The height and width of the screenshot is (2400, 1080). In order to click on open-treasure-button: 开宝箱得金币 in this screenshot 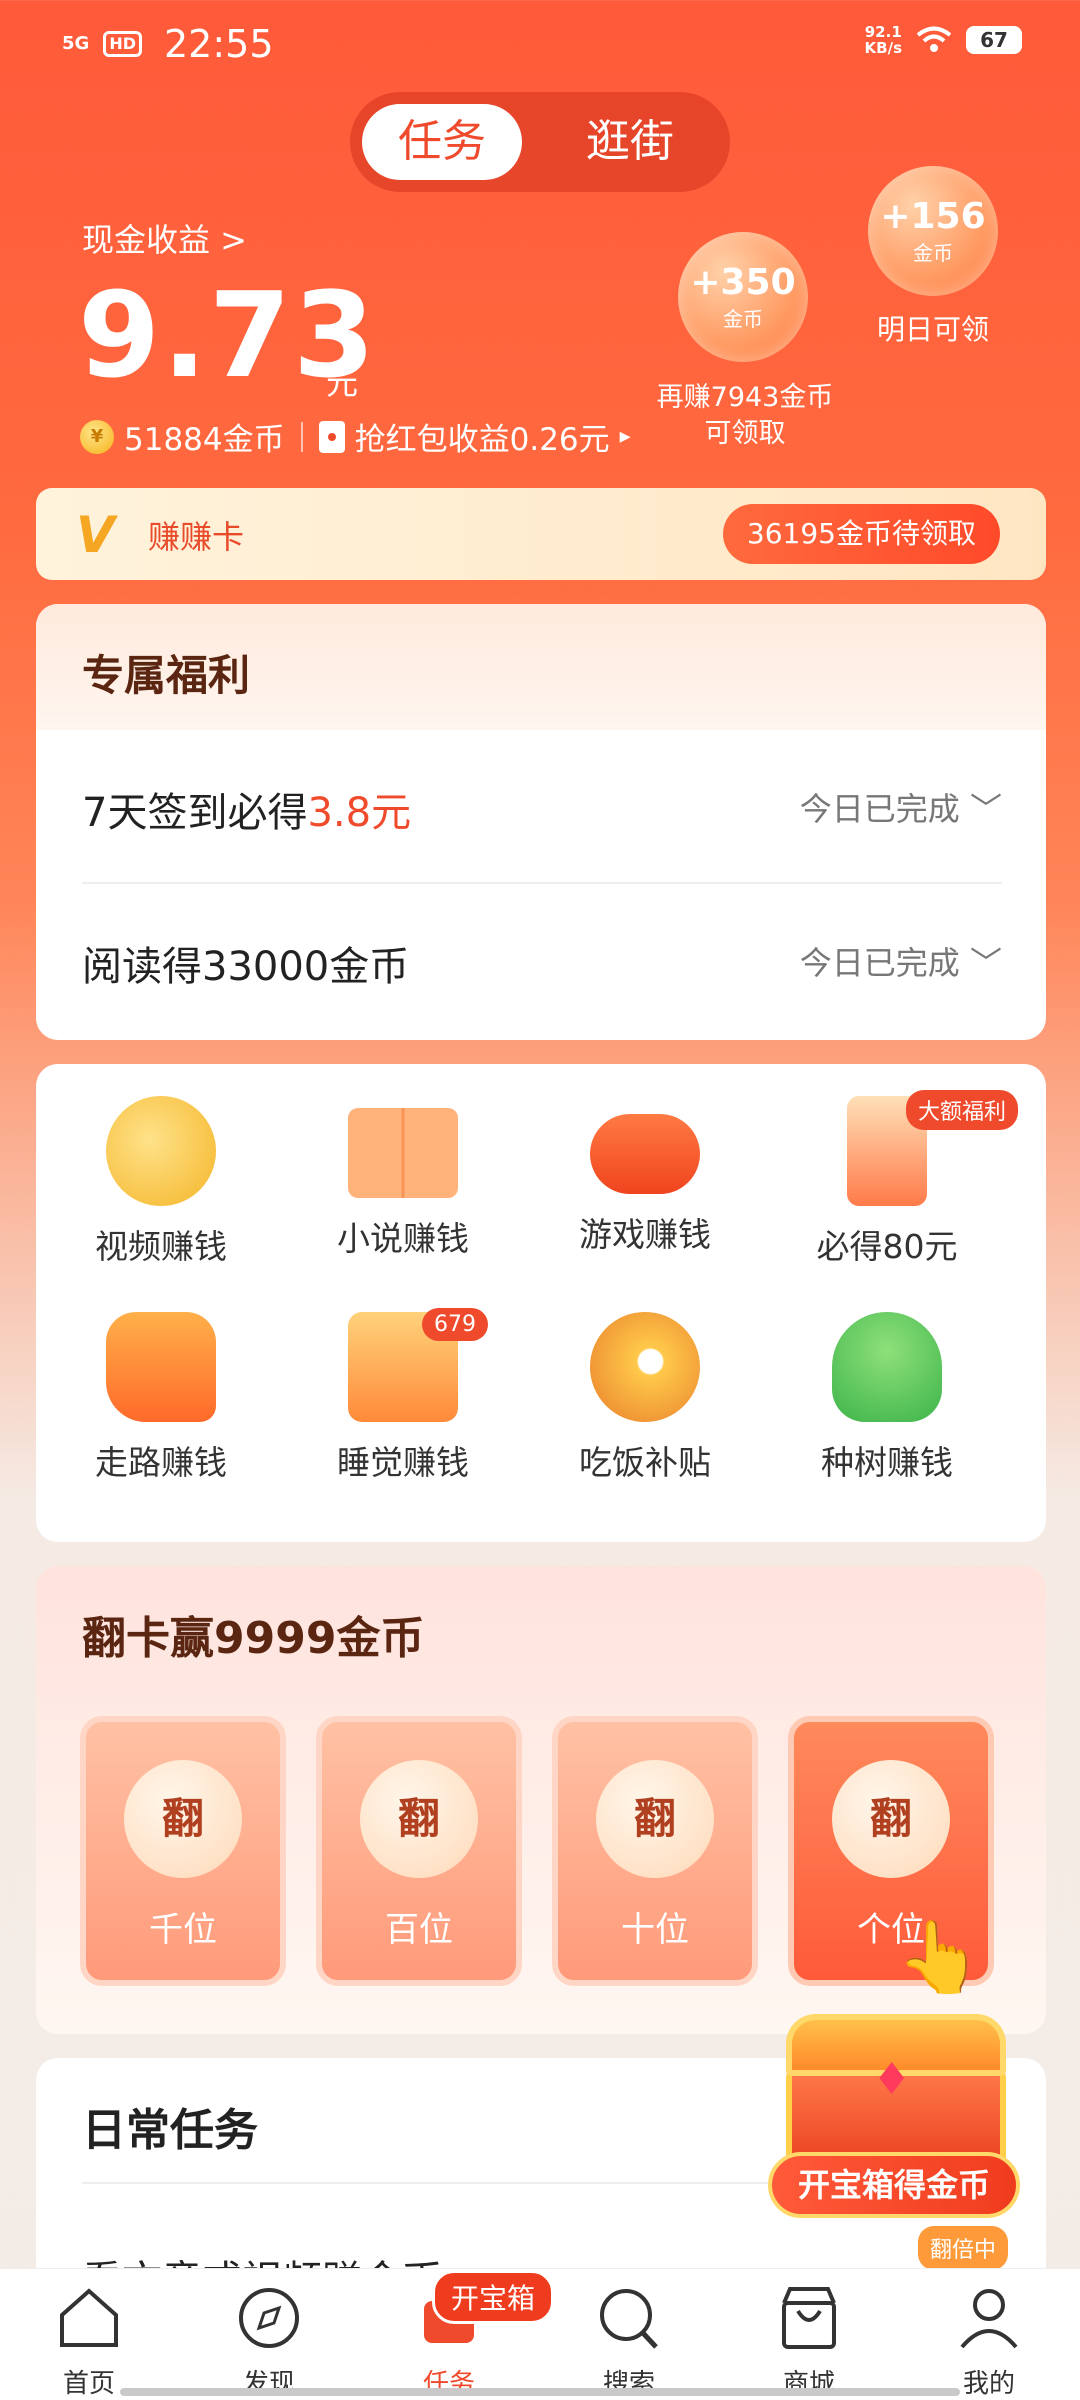, I will do `click(894, 2185)`.